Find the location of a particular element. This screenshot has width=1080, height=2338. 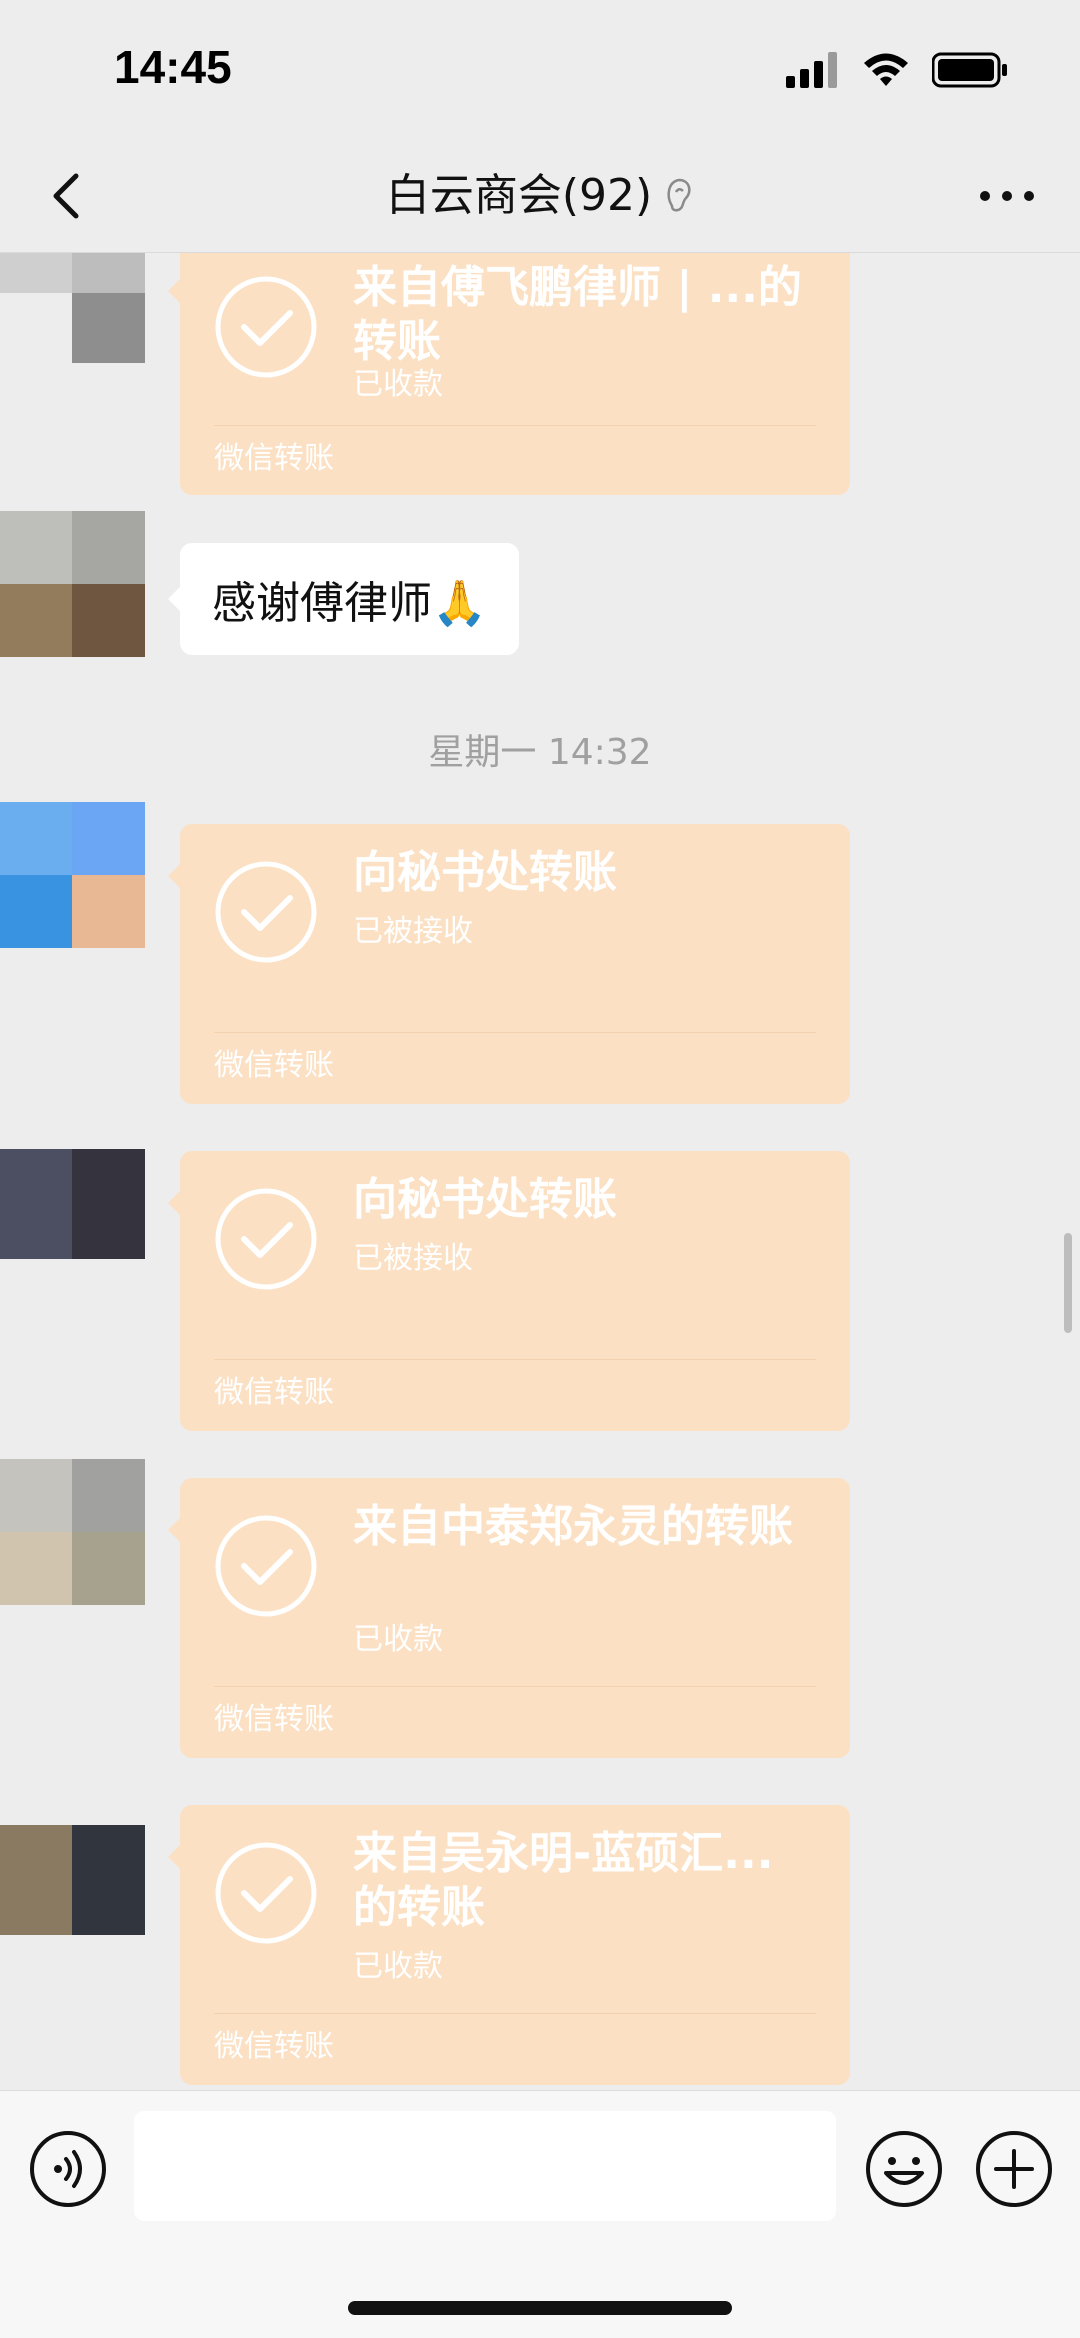

transfer-card: 来自吴永明-蓝硕汇...的转账 已收款 微信转账 is located at coordinates (509, 1945).